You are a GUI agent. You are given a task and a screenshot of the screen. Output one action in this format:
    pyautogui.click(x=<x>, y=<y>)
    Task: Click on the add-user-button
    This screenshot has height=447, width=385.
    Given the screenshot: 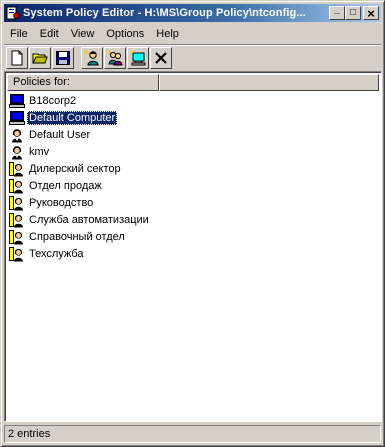 What is the action you would take?
    pyautogui.click(x=92, y=57)
    